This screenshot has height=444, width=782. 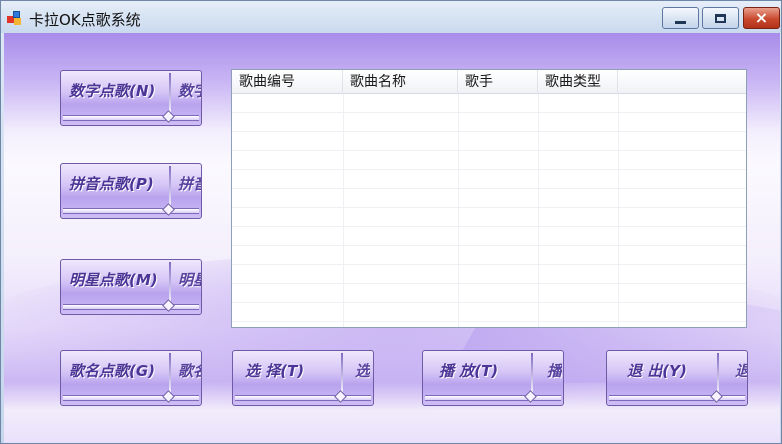 I want to click on minimize-button, so click(x=680, y=18).